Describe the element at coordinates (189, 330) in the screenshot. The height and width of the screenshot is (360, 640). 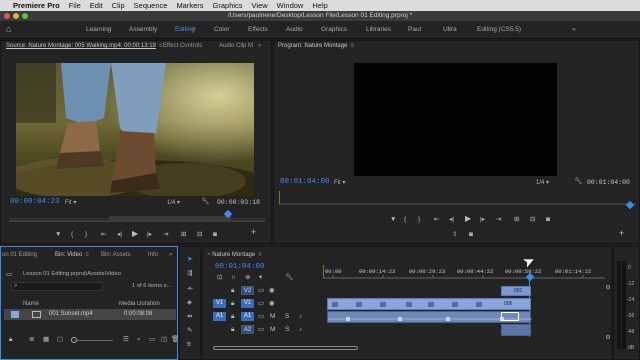
I see `pen-tool-icon: ✎` at that location.